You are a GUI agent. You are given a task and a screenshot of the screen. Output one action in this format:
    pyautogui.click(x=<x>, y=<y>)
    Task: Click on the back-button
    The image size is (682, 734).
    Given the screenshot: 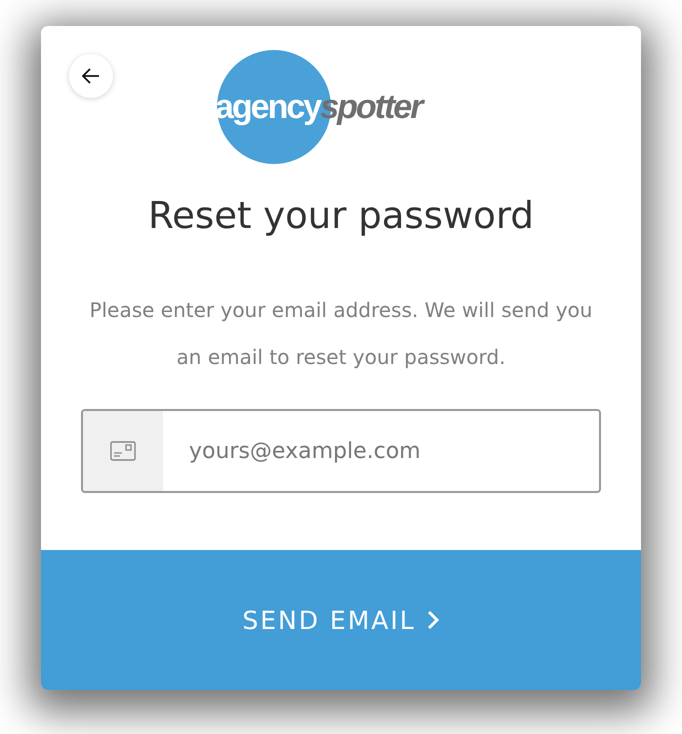 What is the action you would take?
    pyautogui.click(x=91, y=76)
    